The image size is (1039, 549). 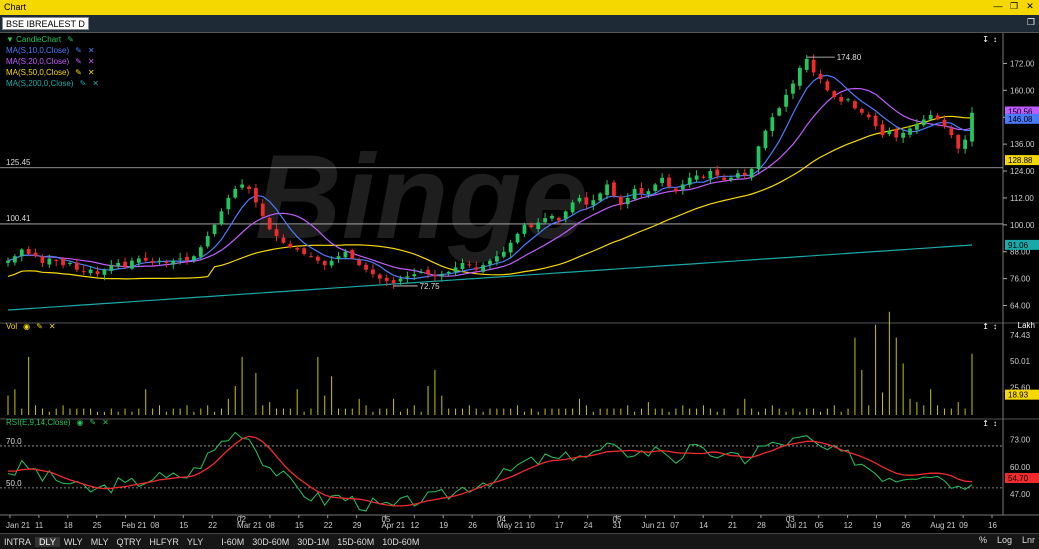 I want to click on legend-item: MA(S,10,0,Close) ✎ ✕, so click(x=52, y=50).